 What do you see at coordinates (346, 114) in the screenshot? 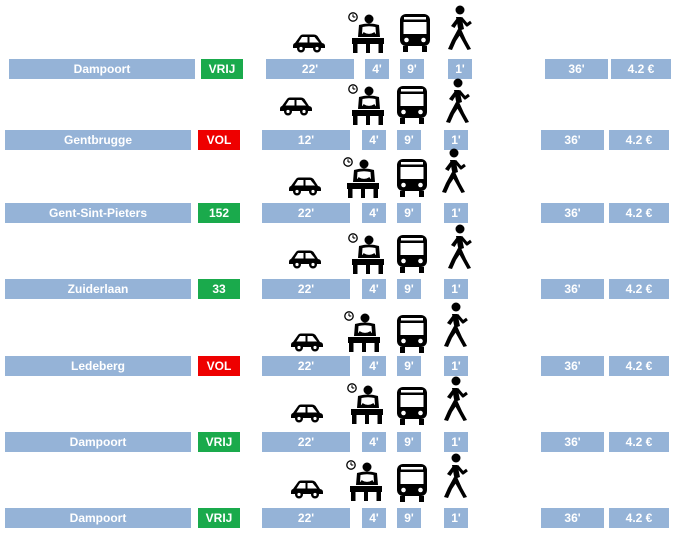
I see `park-and-ride-row: Gentbrugge VOL 12' 4' 9' 1' 36' 4.2 €` at bounding box center [346, 114].